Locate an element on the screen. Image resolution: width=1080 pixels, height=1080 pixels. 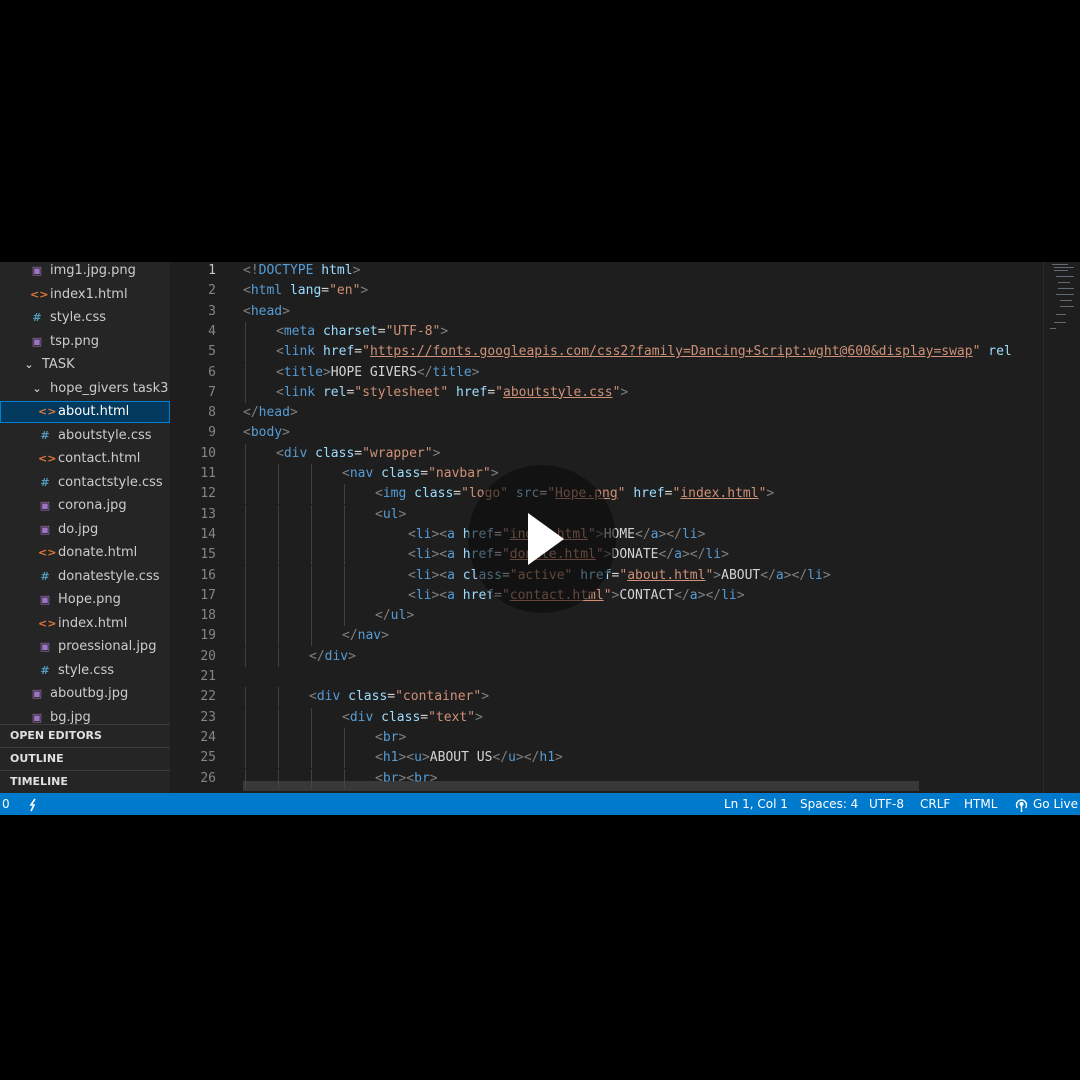
explorer-item: <> donate.html is located at coordinates (85, 553).